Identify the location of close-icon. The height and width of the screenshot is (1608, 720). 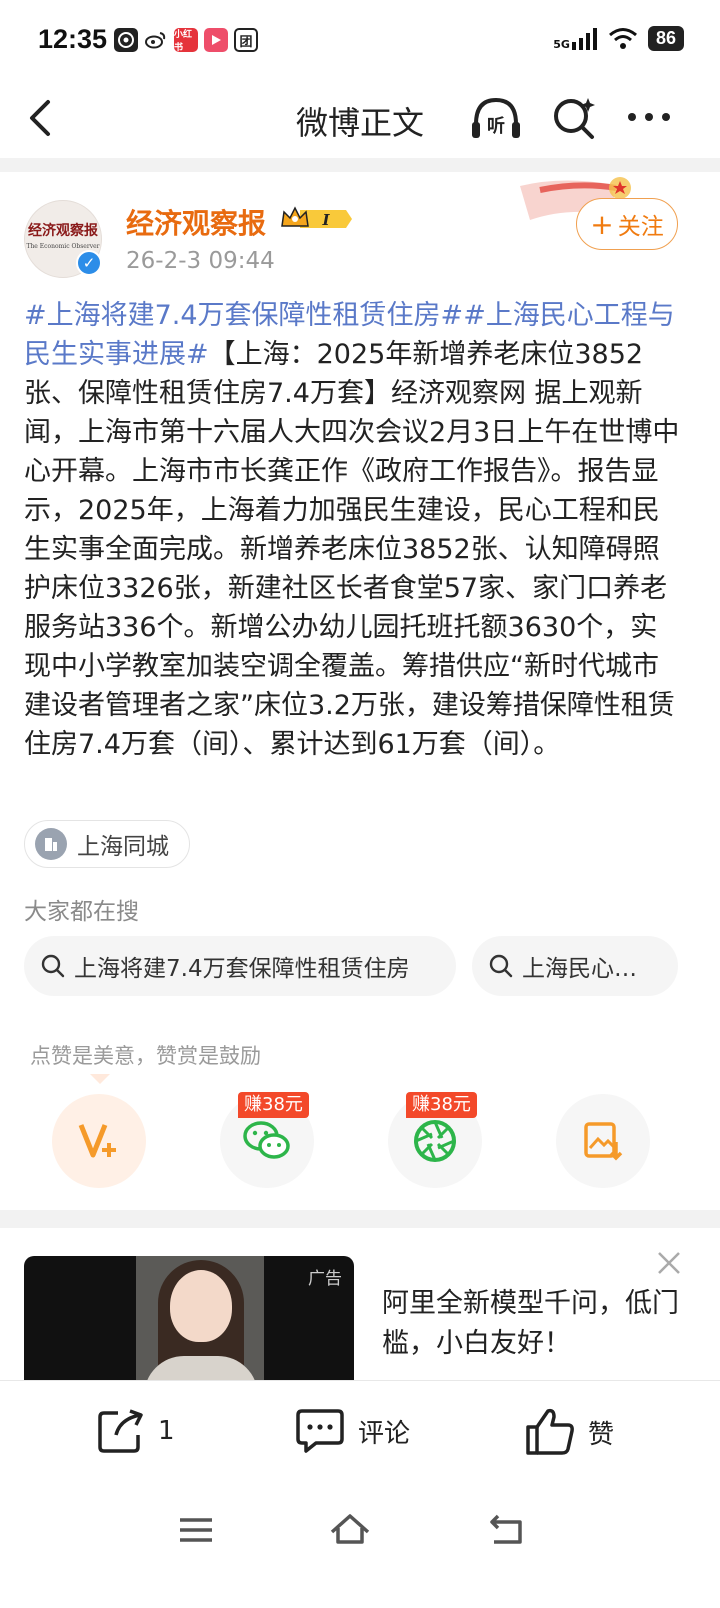
(669, 1263).